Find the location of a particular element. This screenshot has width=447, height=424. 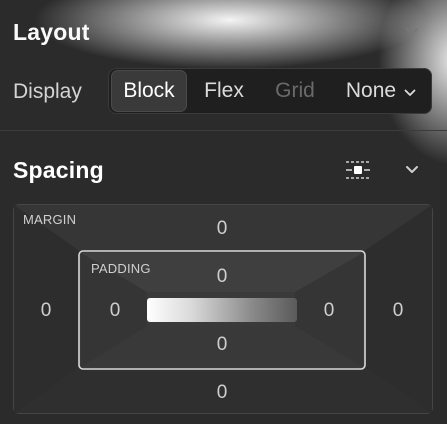

margin-bottom-input: 0 is located at coordinates (222, 393).